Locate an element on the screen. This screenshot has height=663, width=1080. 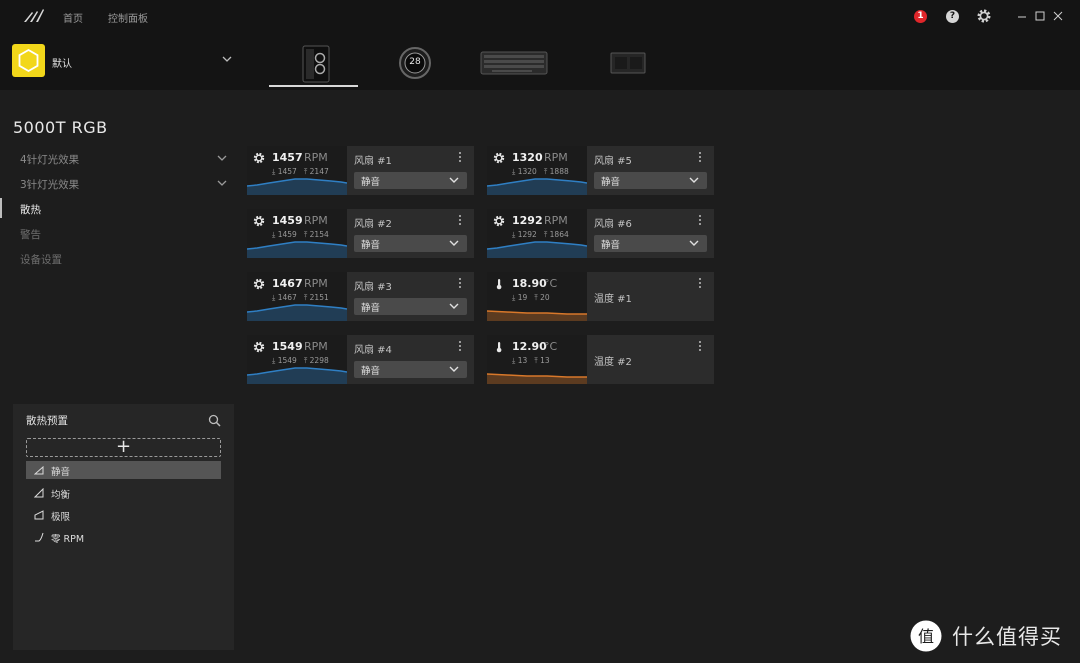
fan-card: 1549 RPM ⤓ 1549 ⤒ 2298 风扇 #4 静音 is located at coordinates (360, 359).